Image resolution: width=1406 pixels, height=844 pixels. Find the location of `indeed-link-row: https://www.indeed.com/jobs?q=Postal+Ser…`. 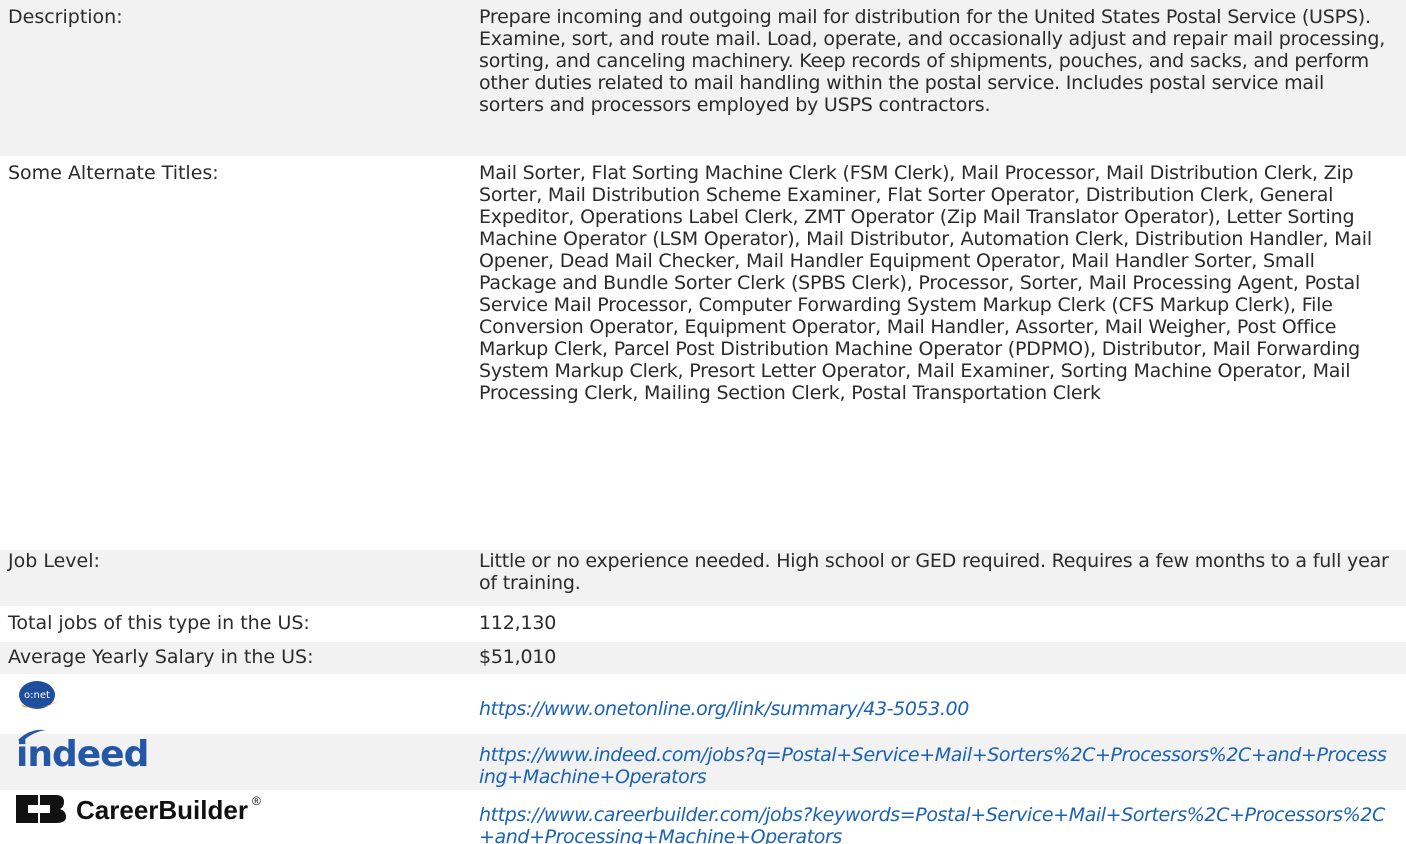

indeed-link-row: https://www.indeed.com/jobs?q=Postal+Ser… is located at coordinates (703, 764).